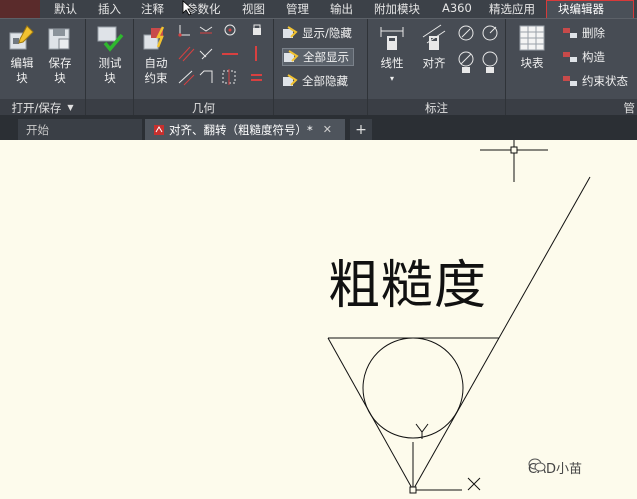 This screenshot has height=499, width=637. I want to click on test-panel-title, so click(109, 107).